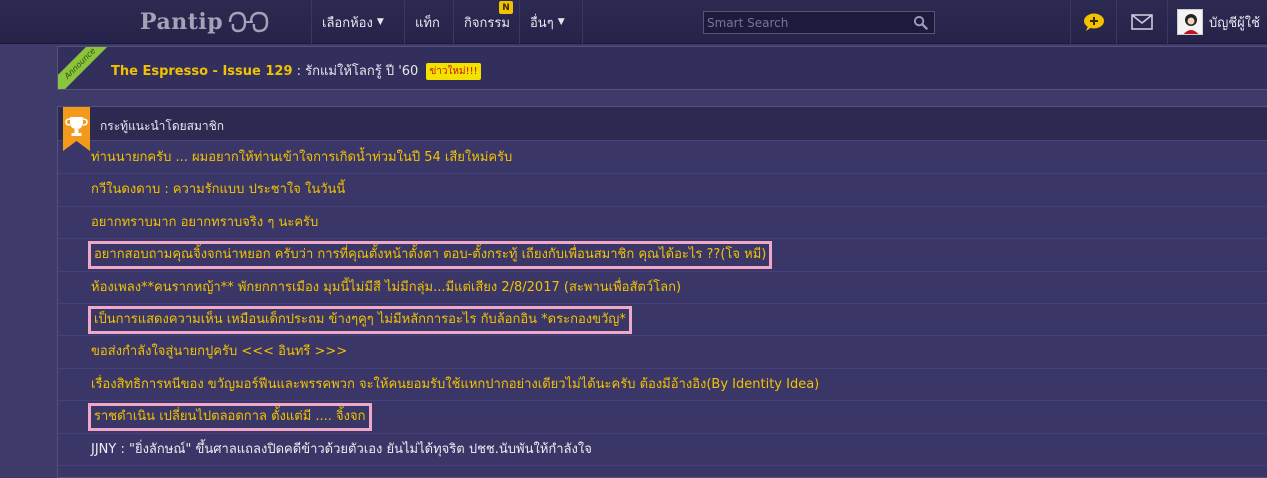  I want to click on topic-link: ขอส่งกำลังใจสู่นายกปูครับ <<< อินทรี >>>, so click(219, 352).